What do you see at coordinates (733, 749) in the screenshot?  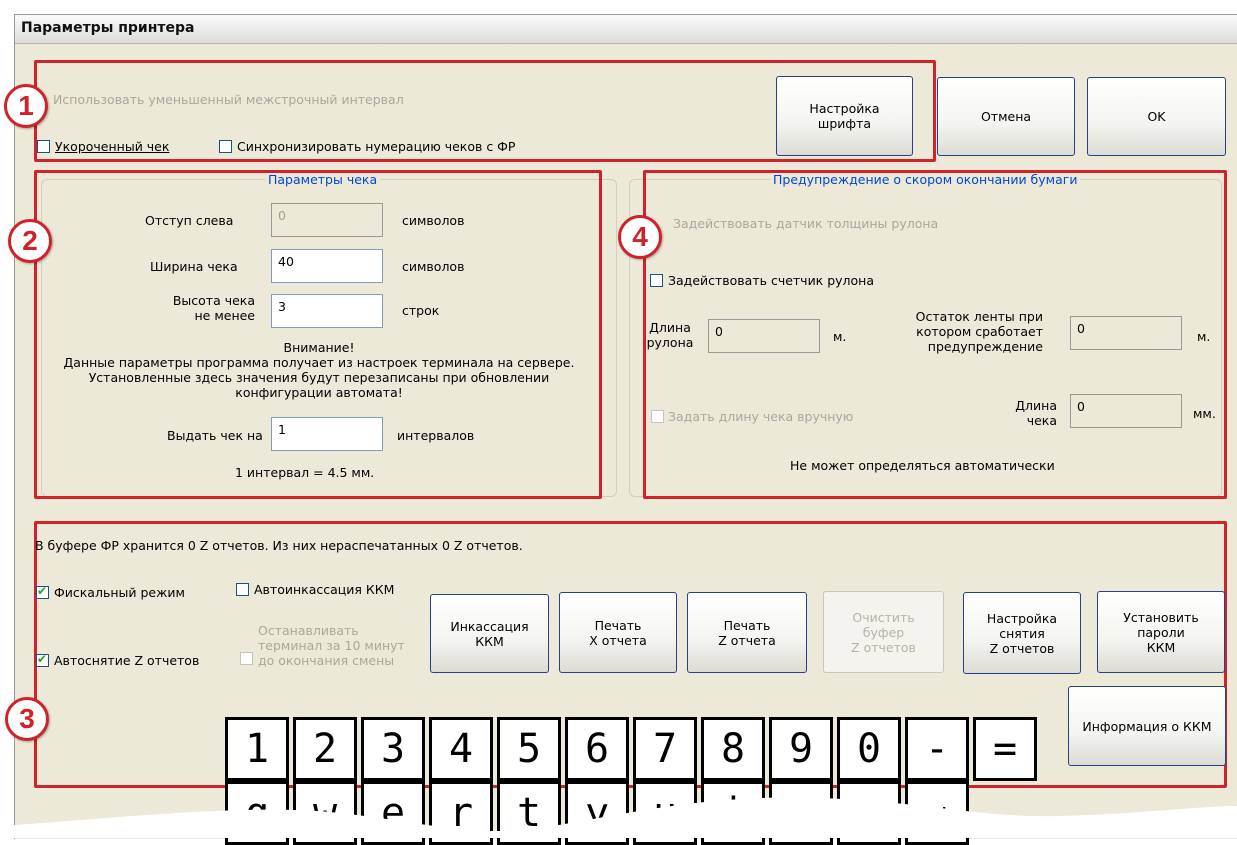 I see `key: 8` at bounding box center [733, 749].